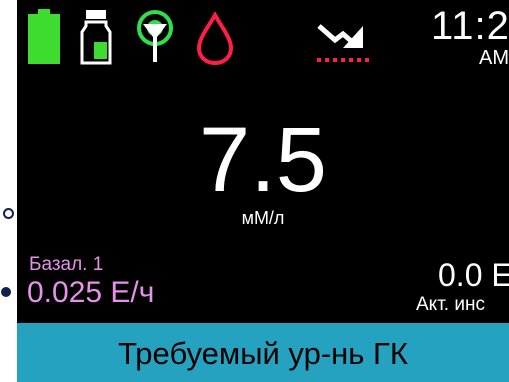  Describe the element at coordinates (263, 160) in the screenshot. I see `glucose-value: 7.5` at that location.